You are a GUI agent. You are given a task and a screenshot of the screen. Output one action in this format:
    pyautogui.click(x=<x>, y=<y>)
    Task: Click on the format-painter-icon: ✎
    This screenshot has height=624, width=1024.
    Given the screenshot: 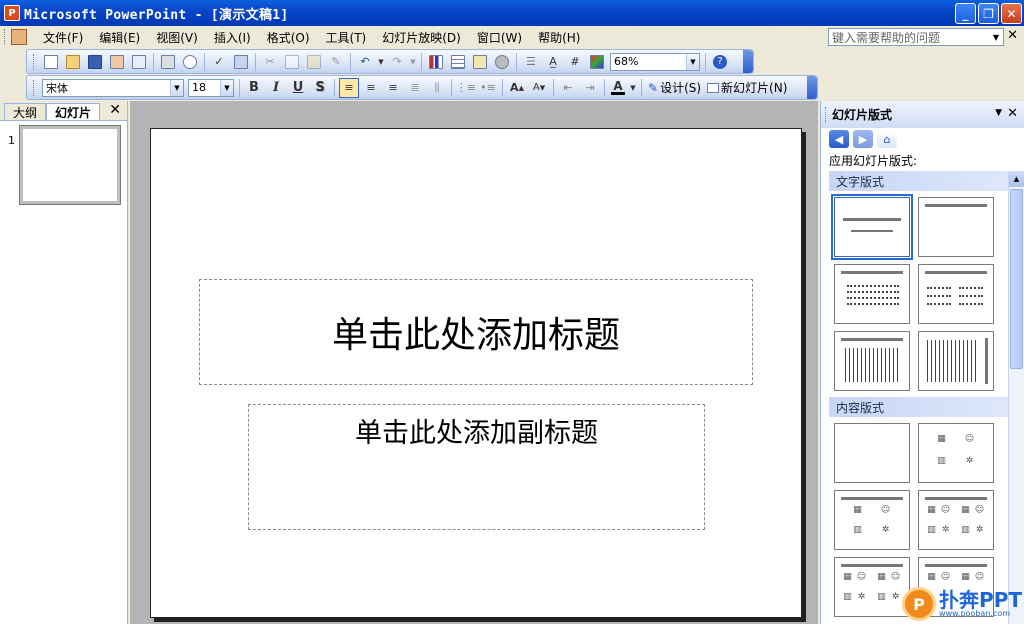 What is the action you would take?
    pyautogui.click(x=336, y=62)
    